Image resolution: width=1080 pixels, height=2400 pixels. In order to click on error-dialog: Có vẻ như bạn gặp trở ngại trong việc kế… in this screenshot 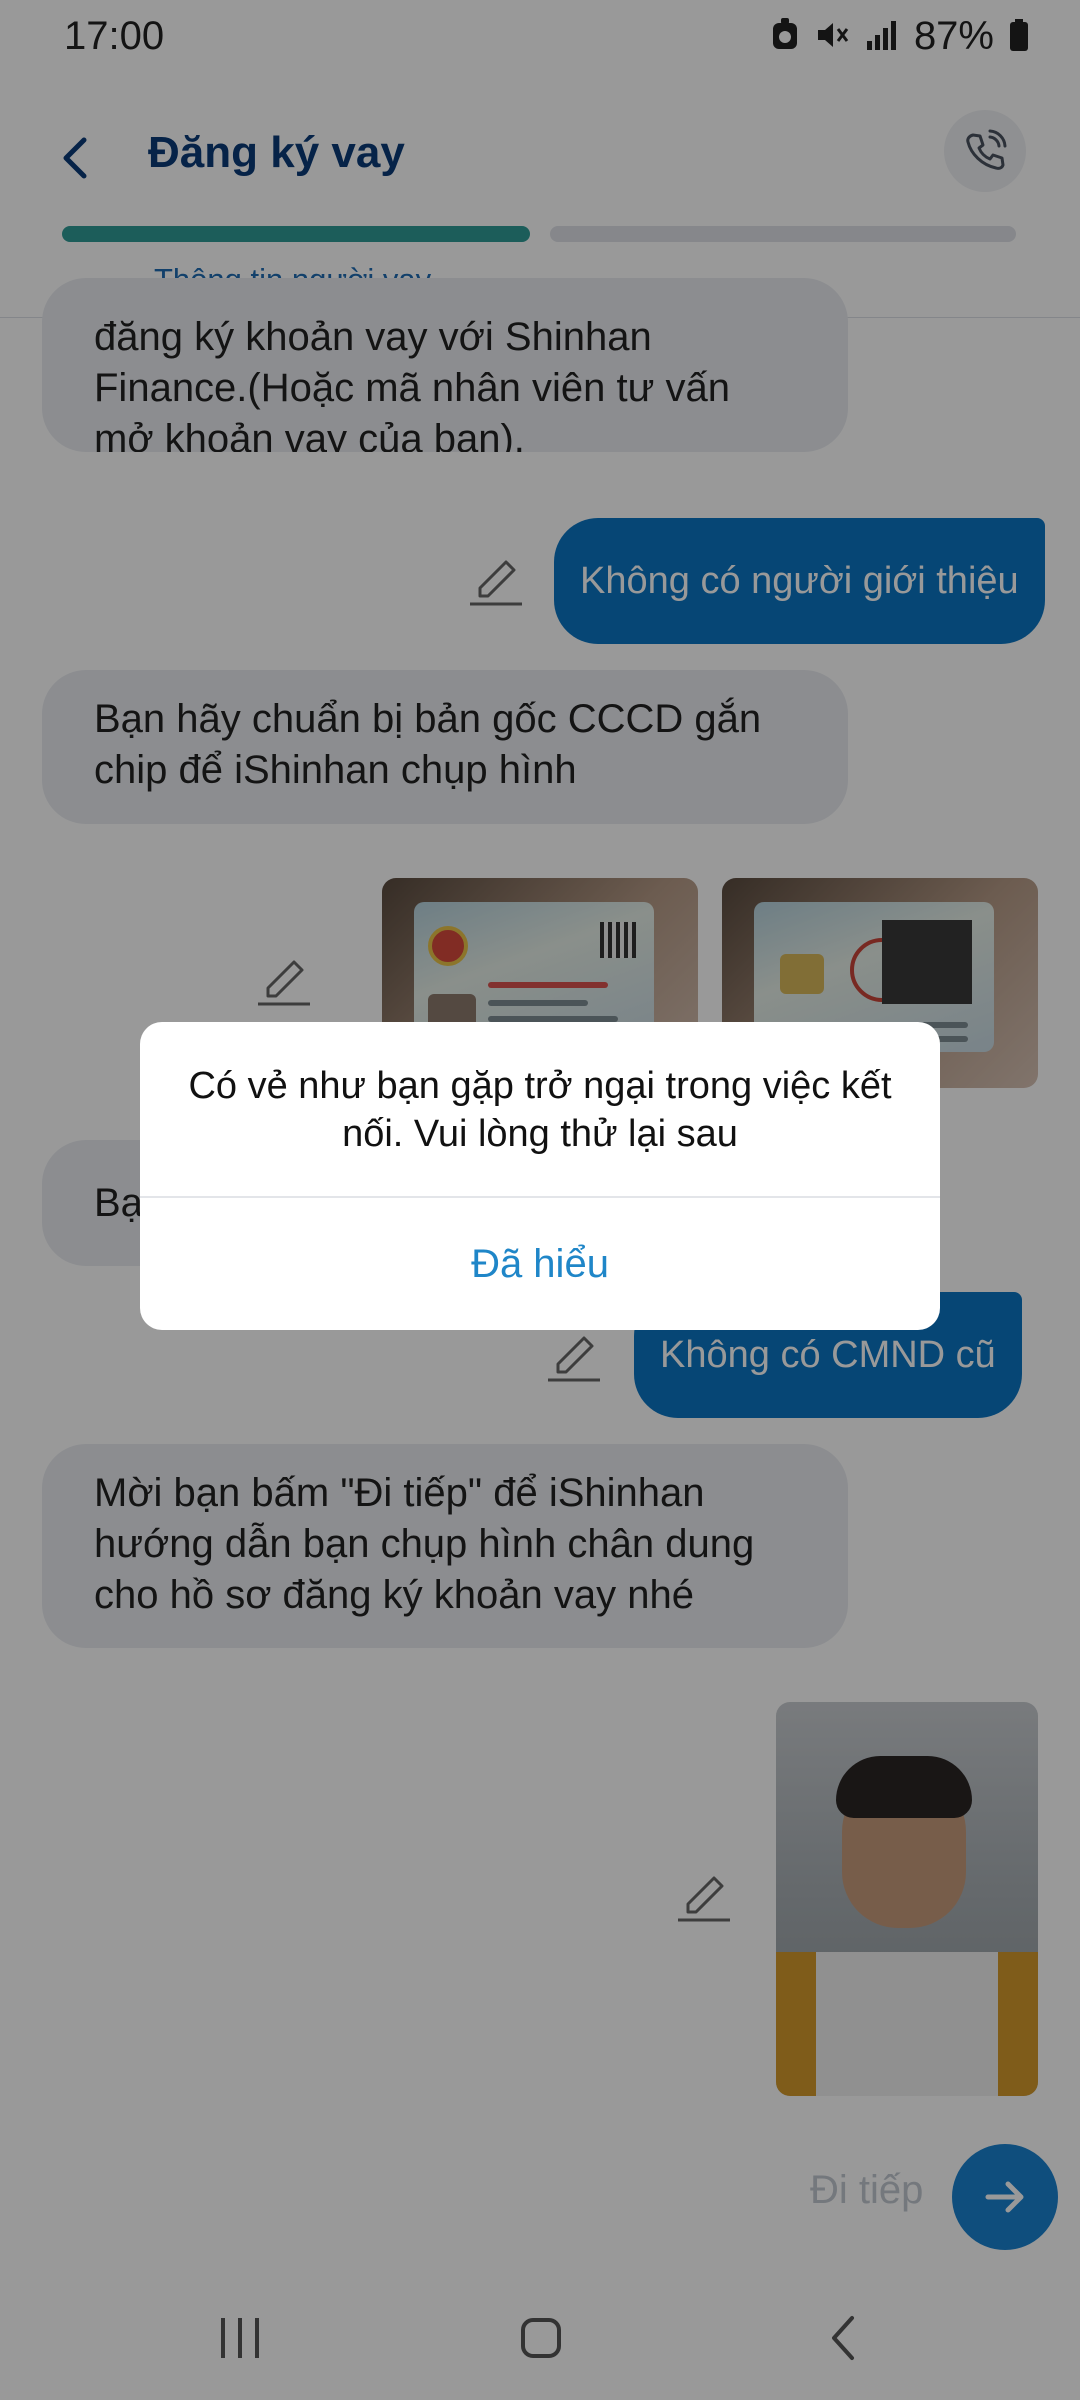, I will do `click(540, 1176)`.